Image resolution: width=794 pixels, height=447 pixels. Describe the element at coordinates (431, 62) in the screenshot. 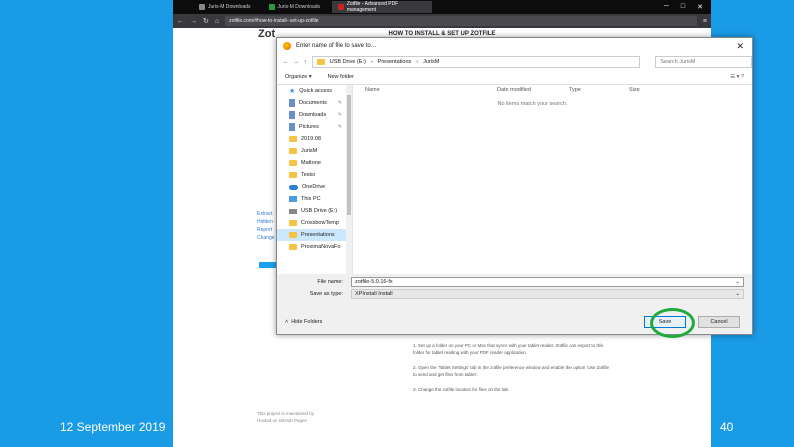

I see `breadcrumb-item: JurisM` at that location.